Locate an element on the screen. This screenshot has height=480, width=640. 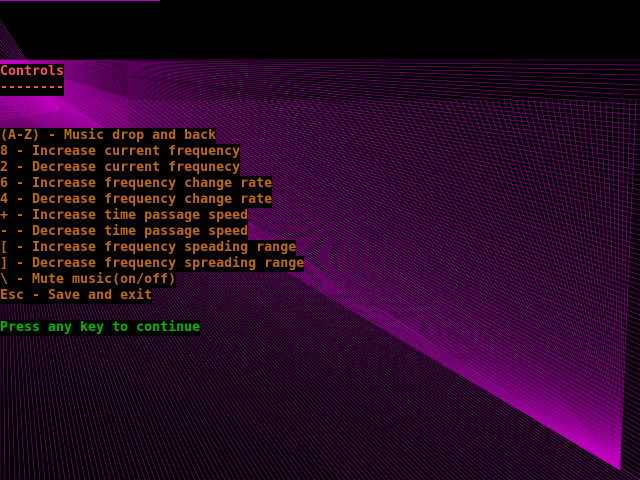
controls-underline: -------- is located at coordinates (32, 88).